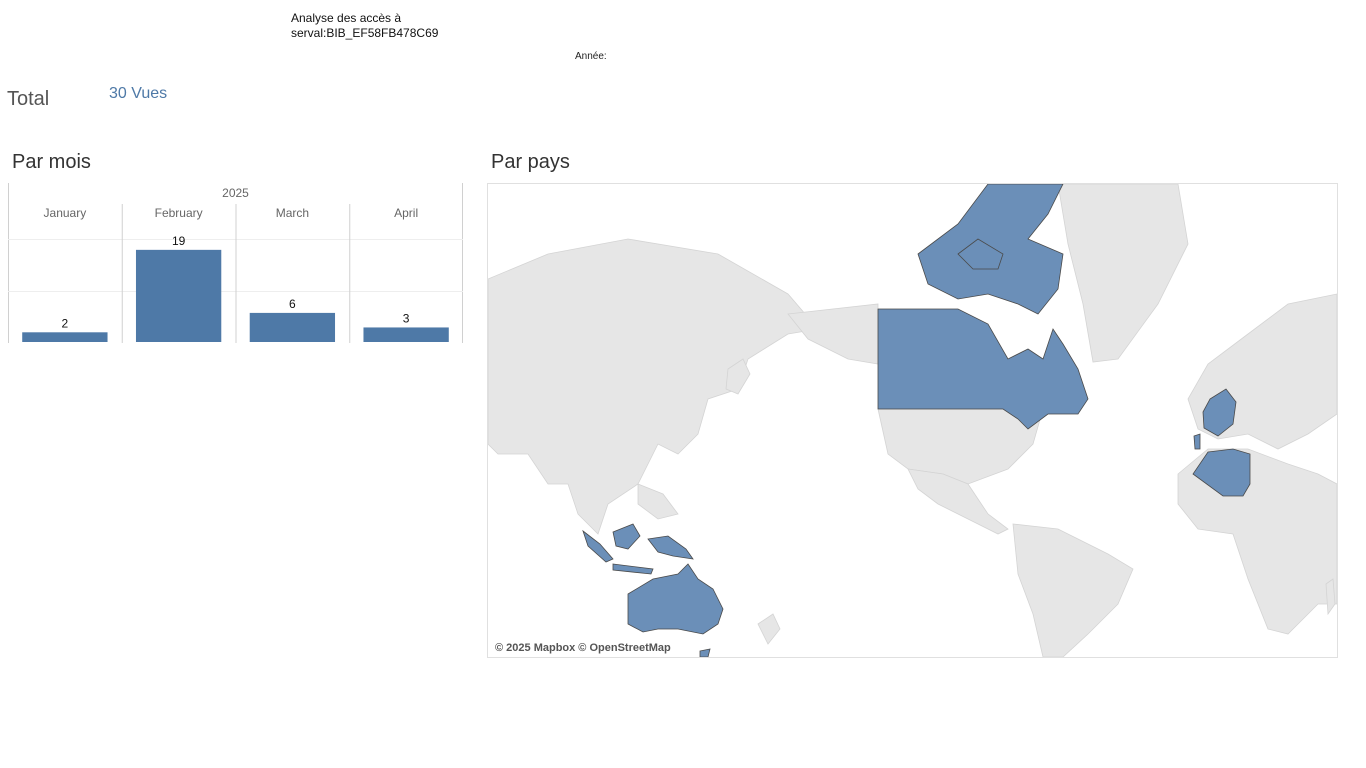  I want to click on monthly-bar-chart: 2025 January 2 February 19 March 6 April 3, so click(235, 263).